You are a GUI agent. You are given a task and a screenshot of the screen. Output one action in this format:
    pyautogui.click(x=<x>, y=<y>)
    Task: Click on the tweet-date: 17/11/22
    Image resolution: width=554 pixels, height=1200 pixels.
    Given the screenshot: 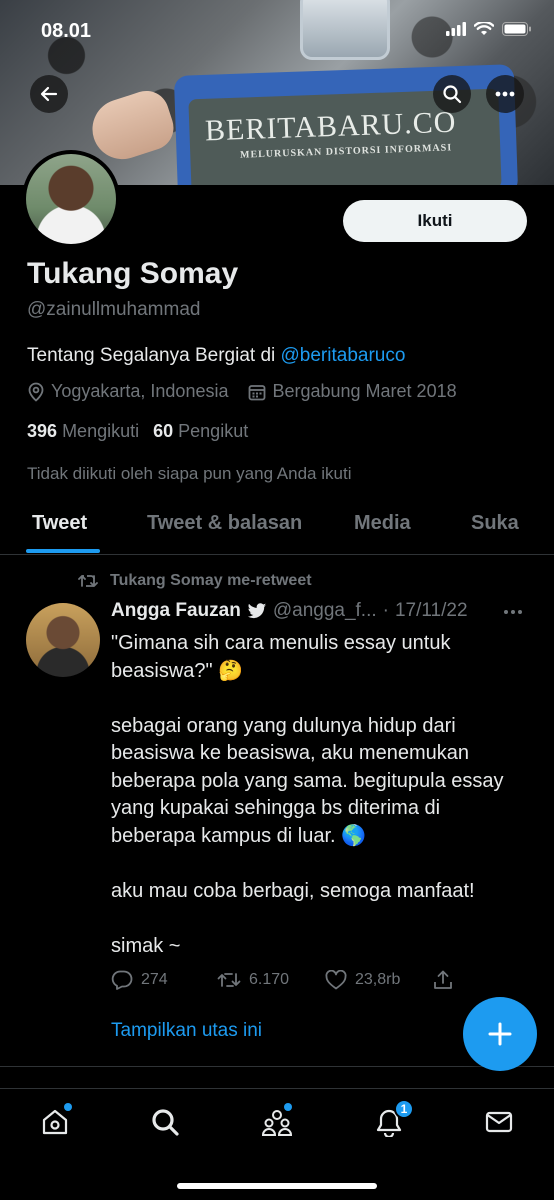 What is the action you would take?
    pyautogui.click(x=431, y=611)
    